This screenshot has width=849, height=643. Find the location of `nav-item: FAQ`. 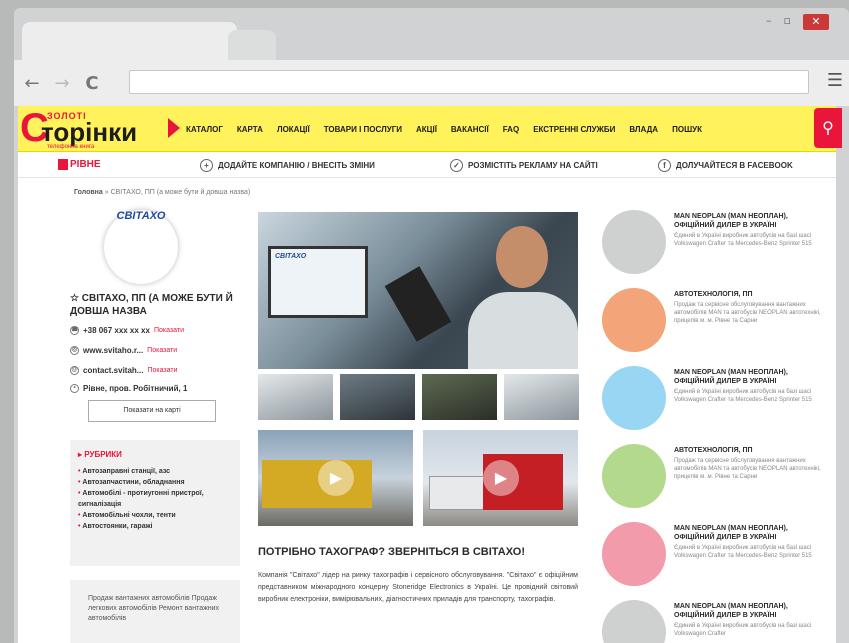

nav-item: FAQ is located at coordinates (511, 129).